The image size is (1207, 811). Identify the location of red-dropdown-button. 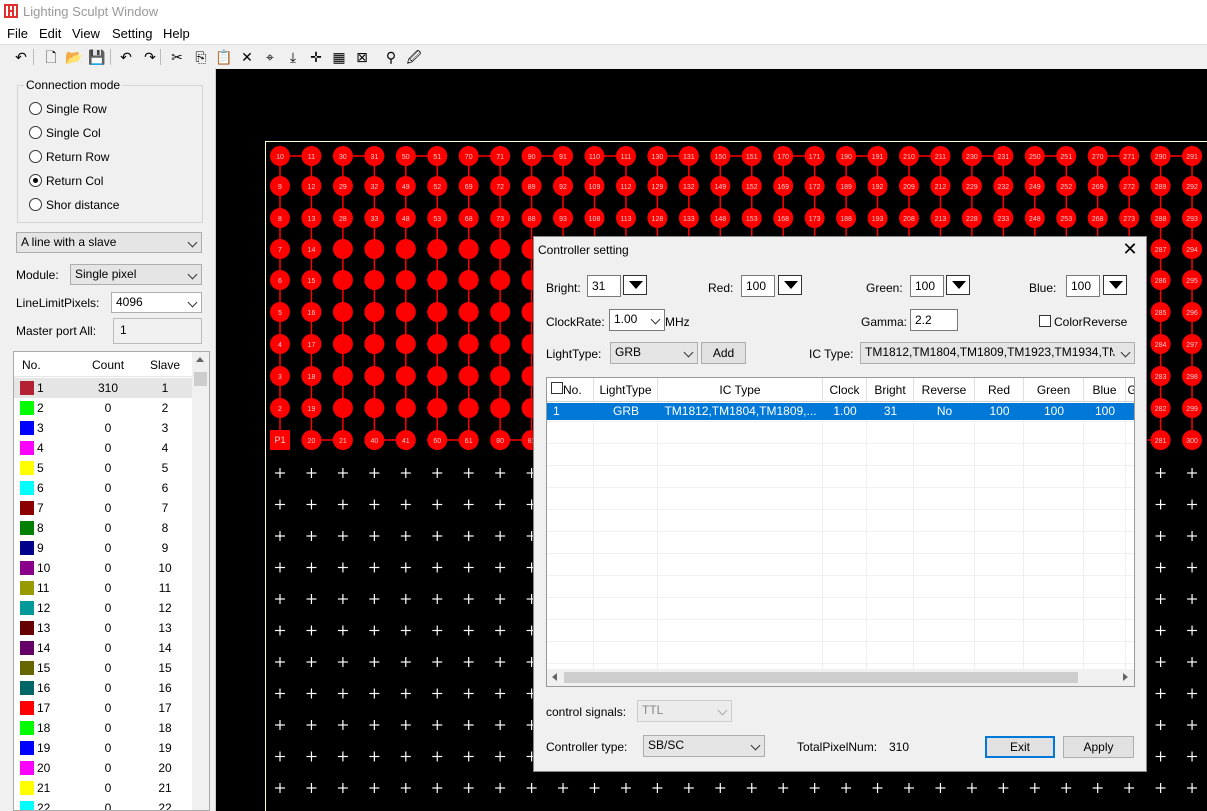
(790, 285).